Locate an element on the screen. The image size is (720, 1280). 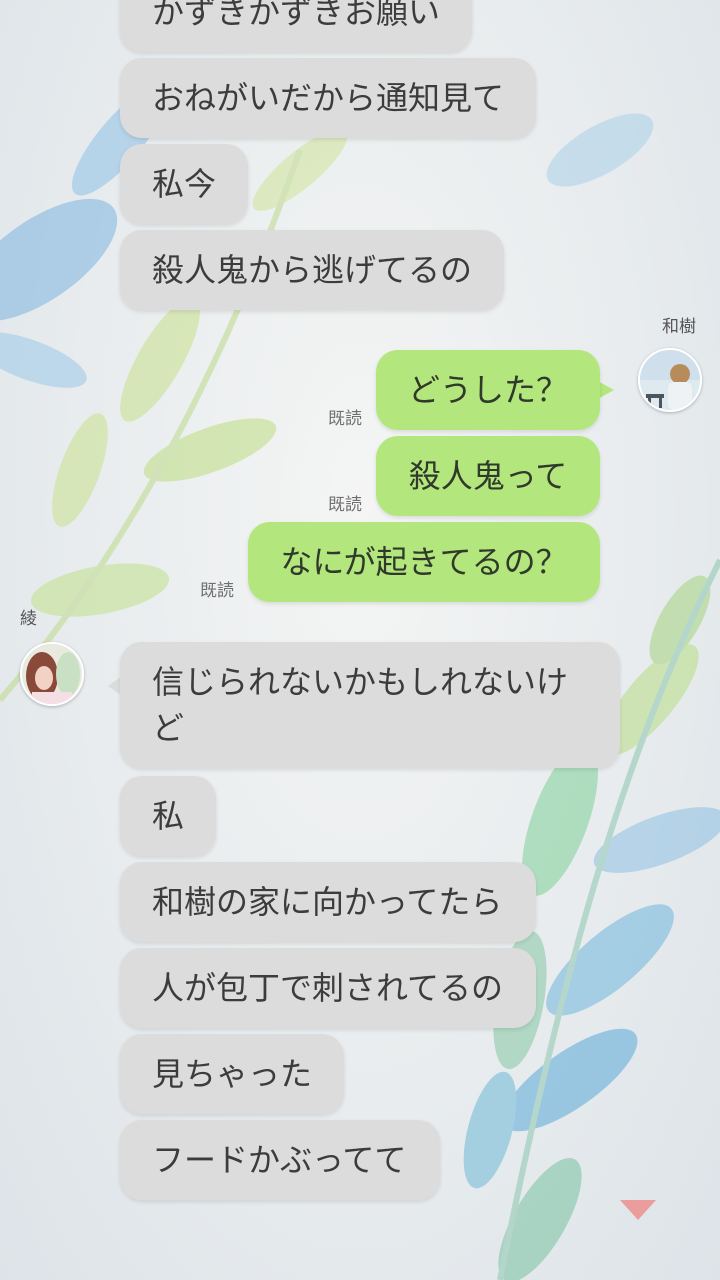
incoming-message: 殺人鬼から逃げてるの is located at coordinates (312, 270).